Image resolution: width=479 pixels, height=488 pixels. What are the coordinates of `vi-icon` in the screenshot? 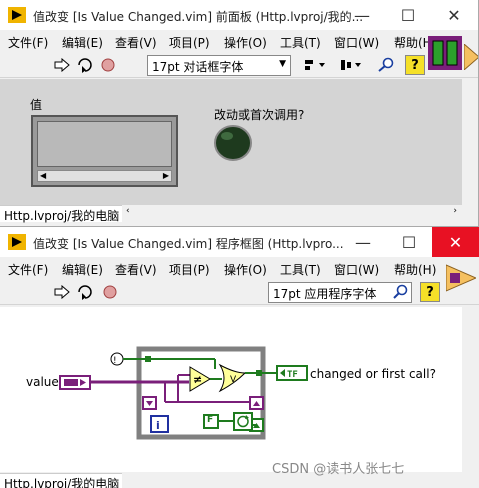 It's located at (445, 53).